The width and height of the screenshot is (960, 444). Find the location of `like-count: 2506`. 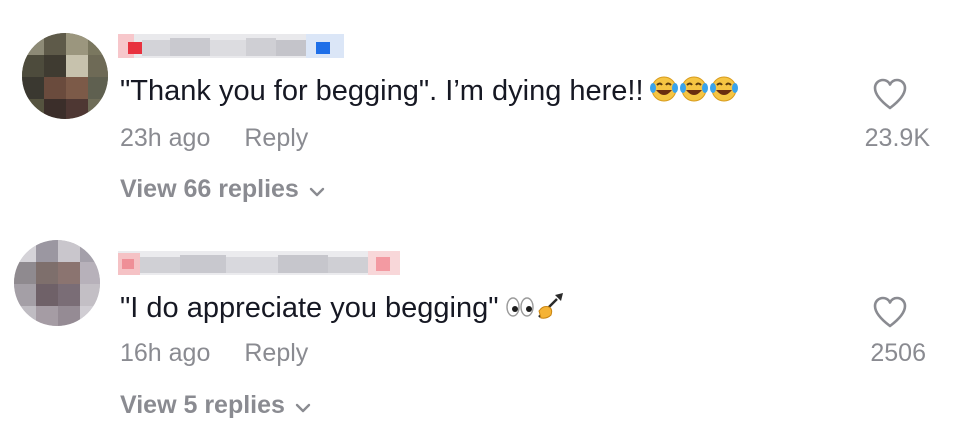

like-count: 2506 is located at coordinates (898, 353).